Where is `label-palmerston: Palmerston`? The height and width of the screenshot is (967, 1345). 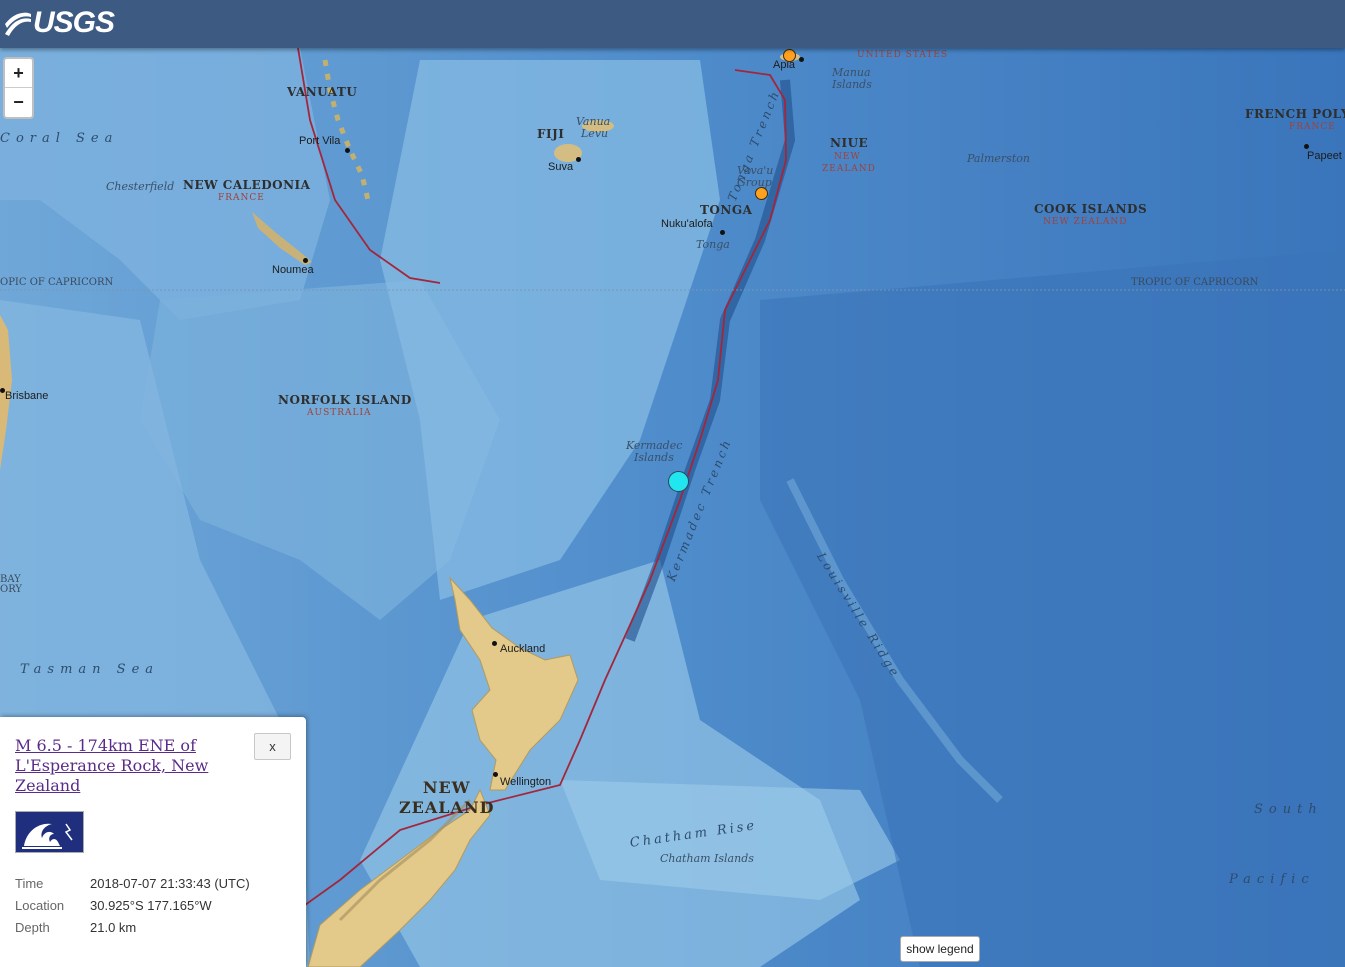
label-palmerston: Palmerston is located at coordinates (998, 158).